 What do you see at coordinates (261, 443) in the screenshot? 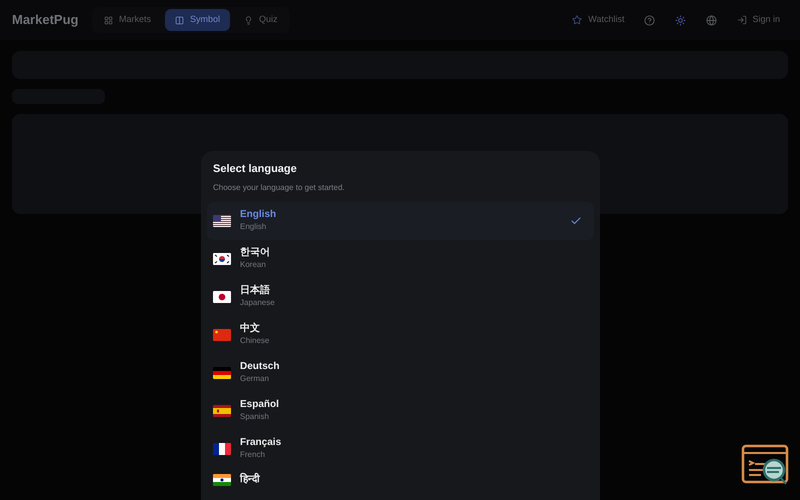
I see `language-name: Français` at bounding box center [261, 443].